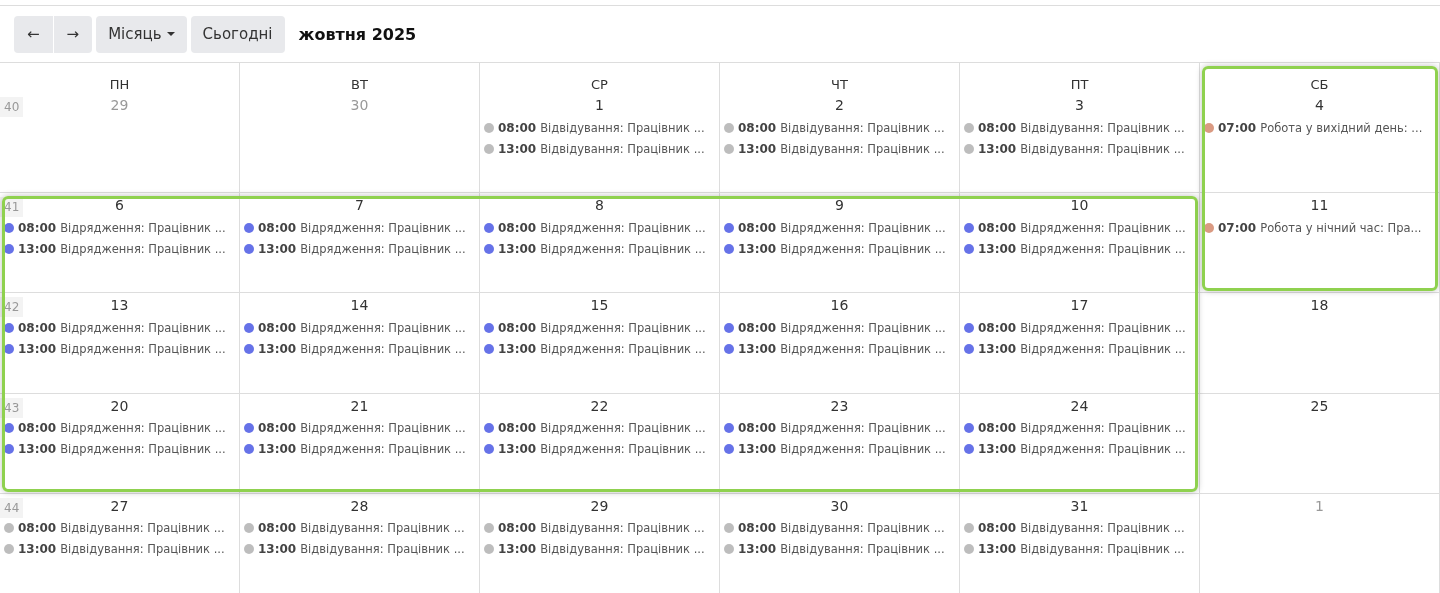 The width and height of the screenshot is (1440, 593). I want to click on day-number: 16, so click(839, 305).